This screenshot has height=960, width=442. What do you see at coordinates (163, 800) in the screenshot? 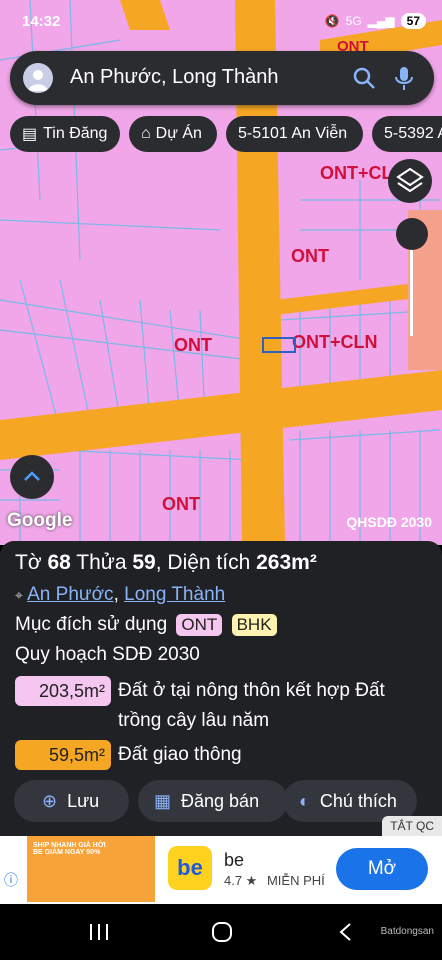
I see `listing-icon: ▦` at bounding box center [163, 800].